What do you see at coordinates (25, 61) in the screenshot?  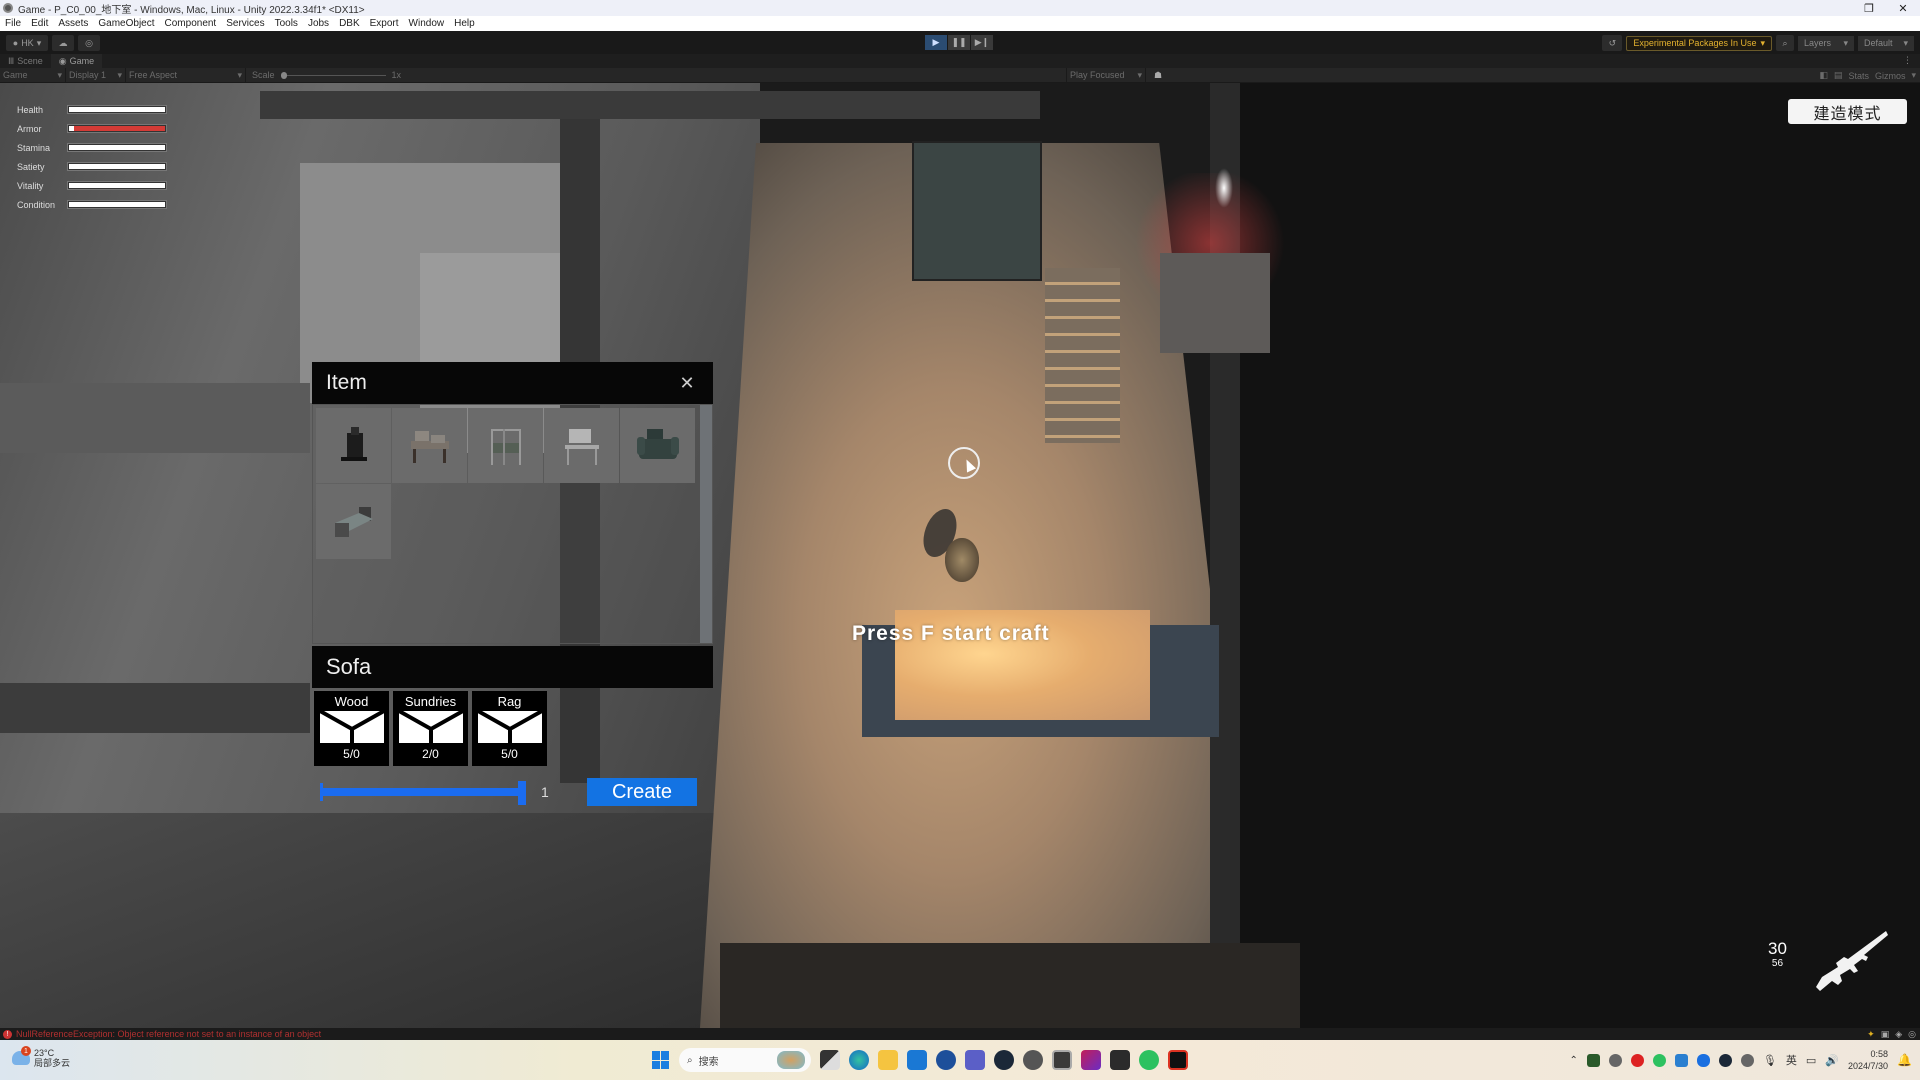 I see `tab-scene: Ⅲ Scene` at bounding box center [25, 61].